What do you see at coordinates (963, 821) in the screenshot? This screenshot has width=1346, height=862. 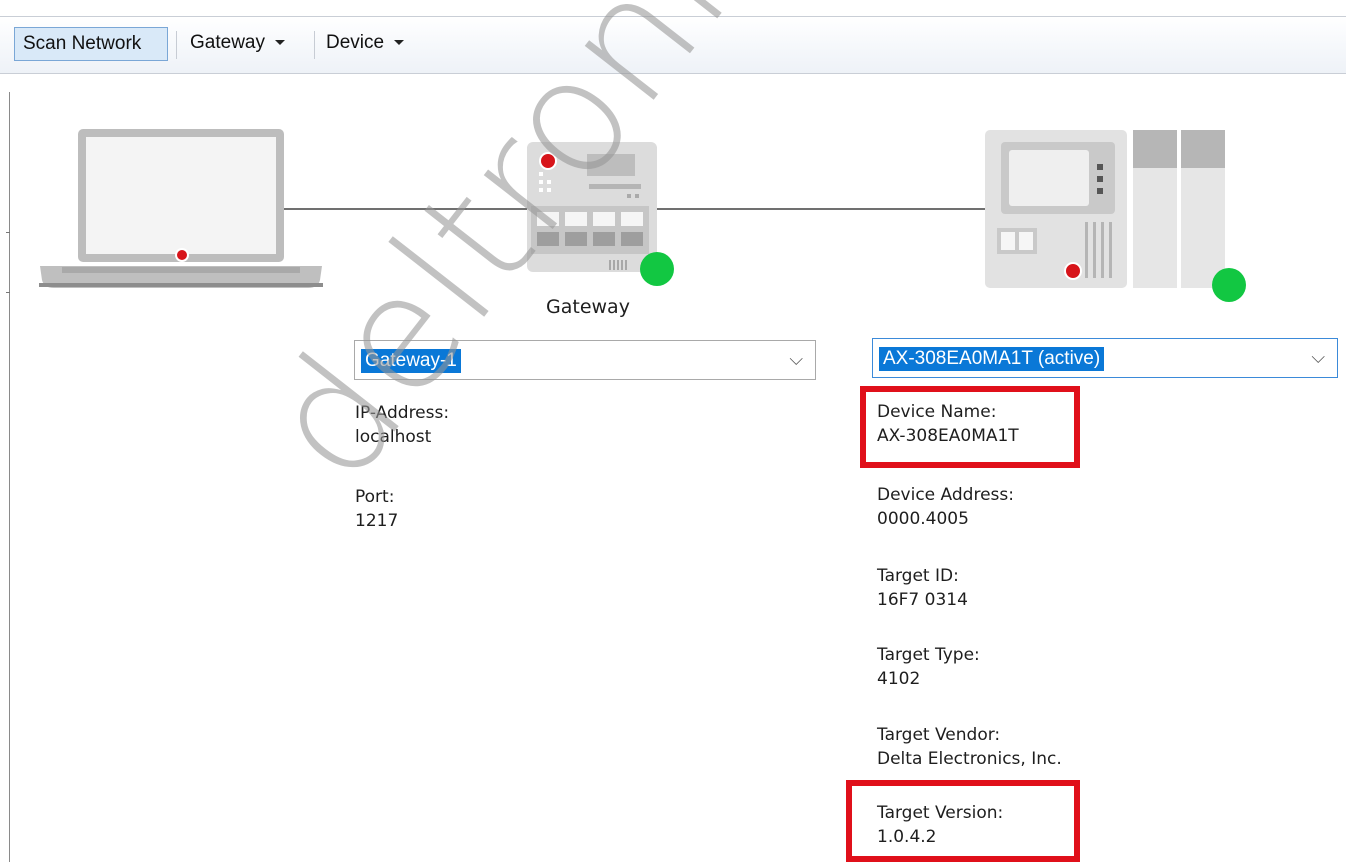 I see `target-version-highlight` at bounding box center [963, 821].